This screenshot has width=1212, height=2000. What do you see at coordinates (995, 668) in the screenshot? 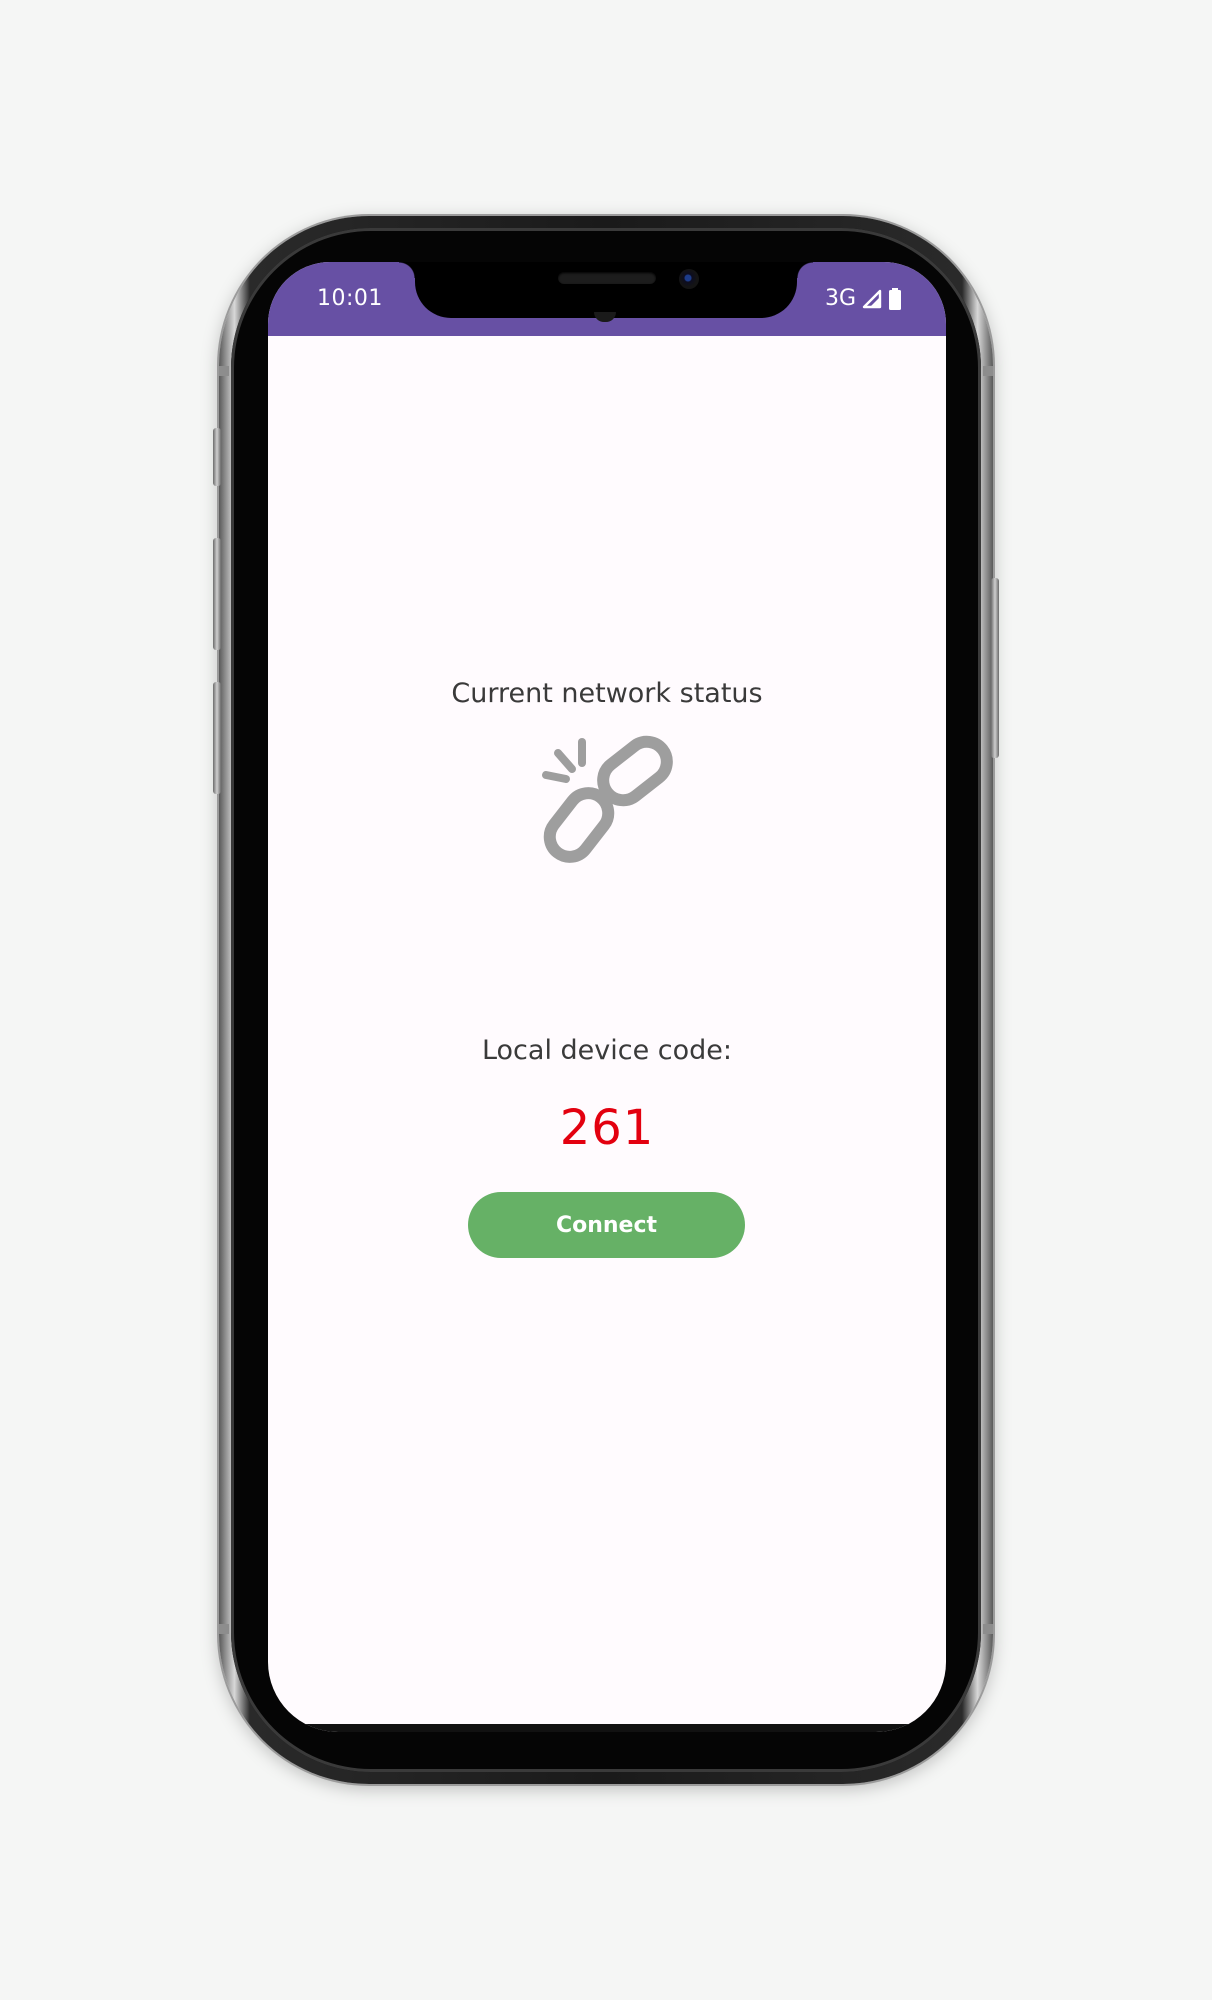
I see `power-button` at bounding box center [995, 668].